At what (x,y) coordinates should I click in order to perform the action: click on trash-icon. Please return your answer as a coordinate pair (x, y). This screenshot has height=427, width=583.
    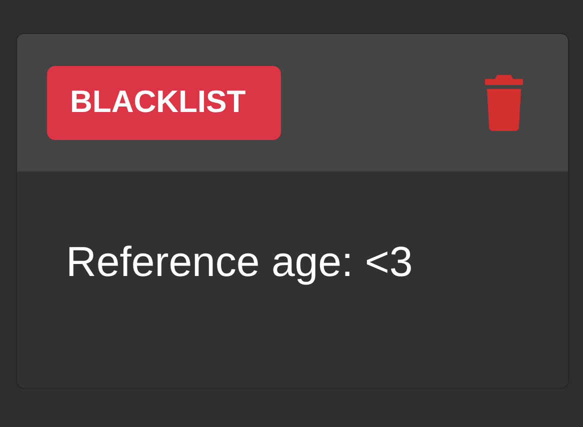
    Looking at the image, I should click on (504, 102).